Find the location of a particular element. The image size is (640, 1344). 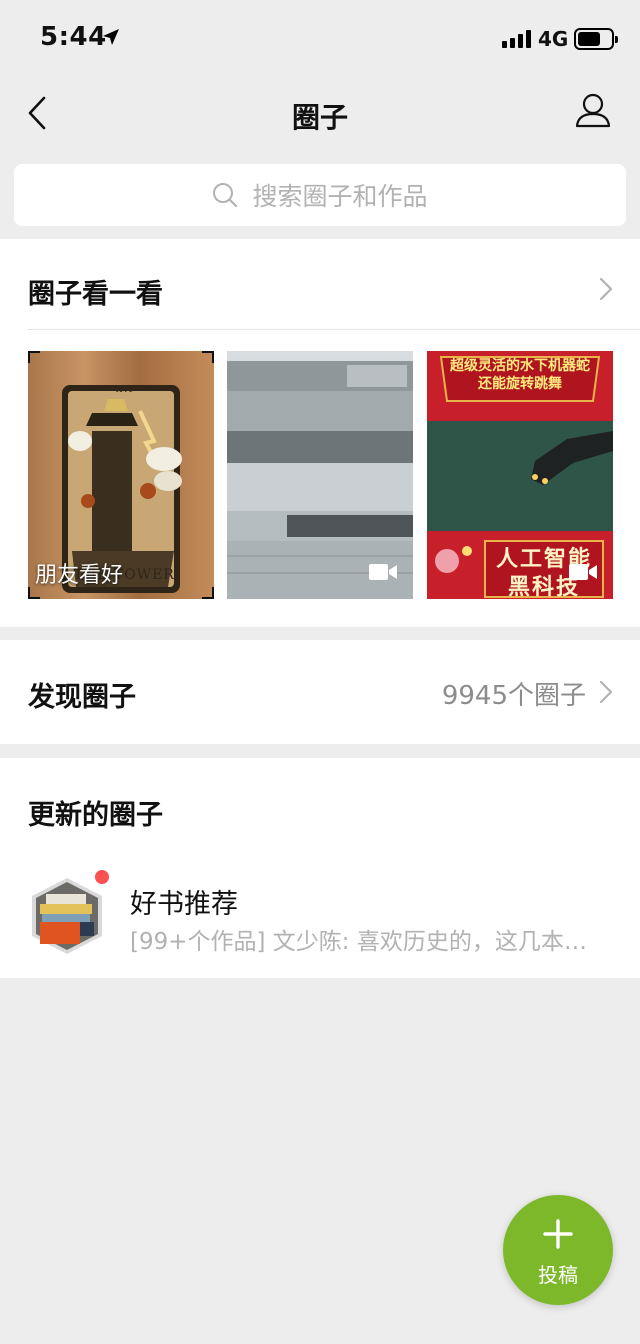

location-arrow-icon is located at coordinates (111, 37).